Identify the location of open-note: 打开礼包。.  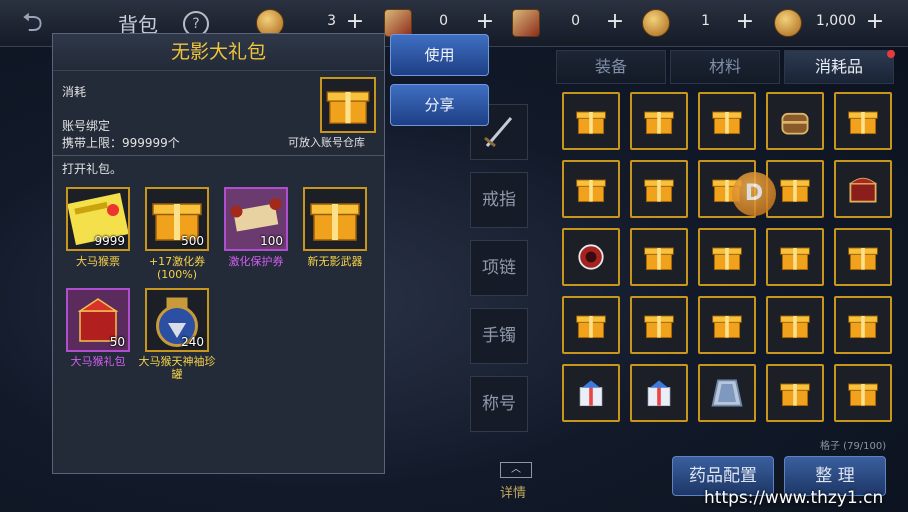
(92, 169).